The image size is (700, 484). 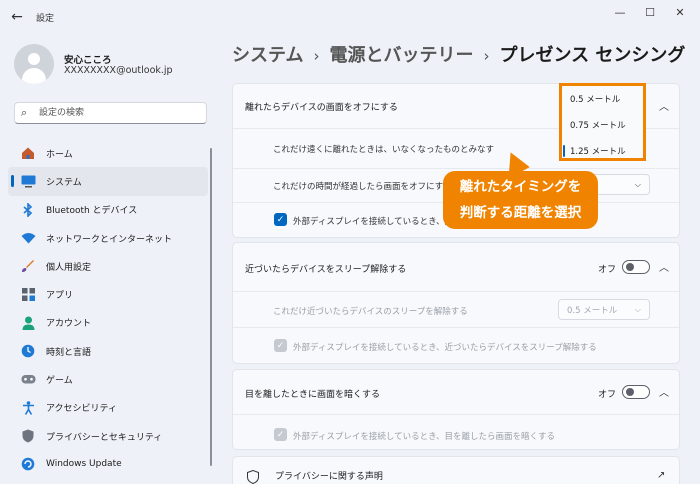 I want to click on search-icon: ⌕, so click(x=24, y=112).